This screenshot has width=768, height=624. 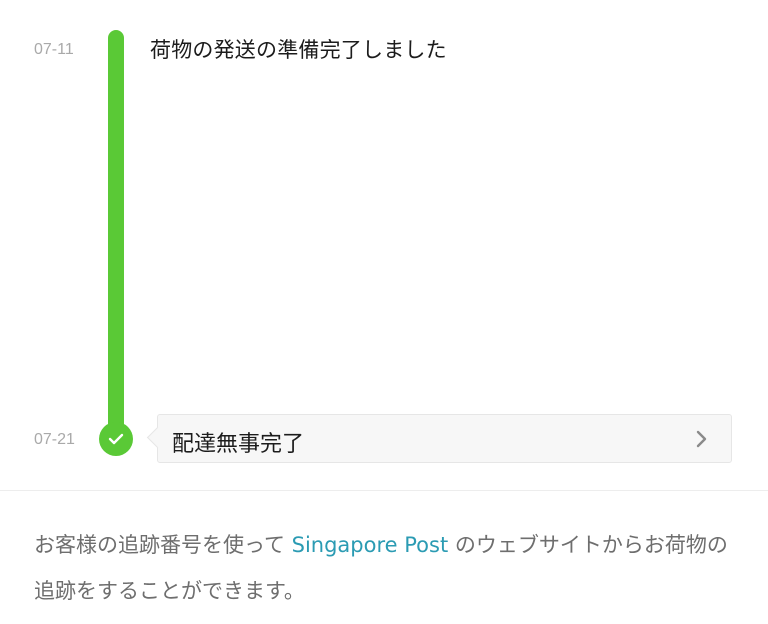 I want to click on event-description: 配達無事完了, so click(x=238, y=444).